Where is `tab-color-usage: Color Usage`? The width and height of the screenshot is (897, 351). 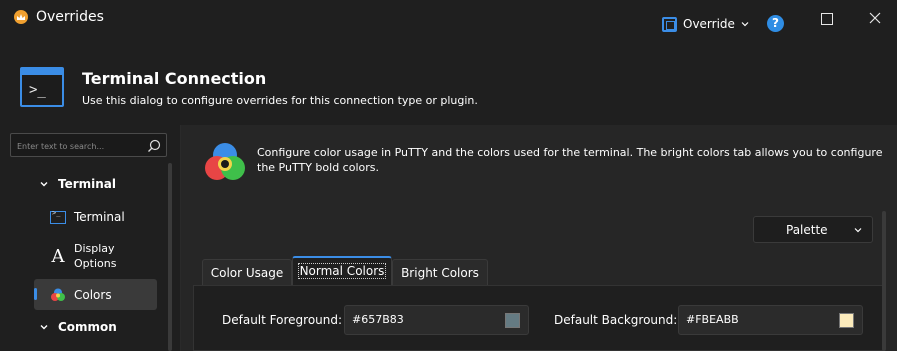 tab-color-usage: Color Usage is located at coordinates (247, 272).